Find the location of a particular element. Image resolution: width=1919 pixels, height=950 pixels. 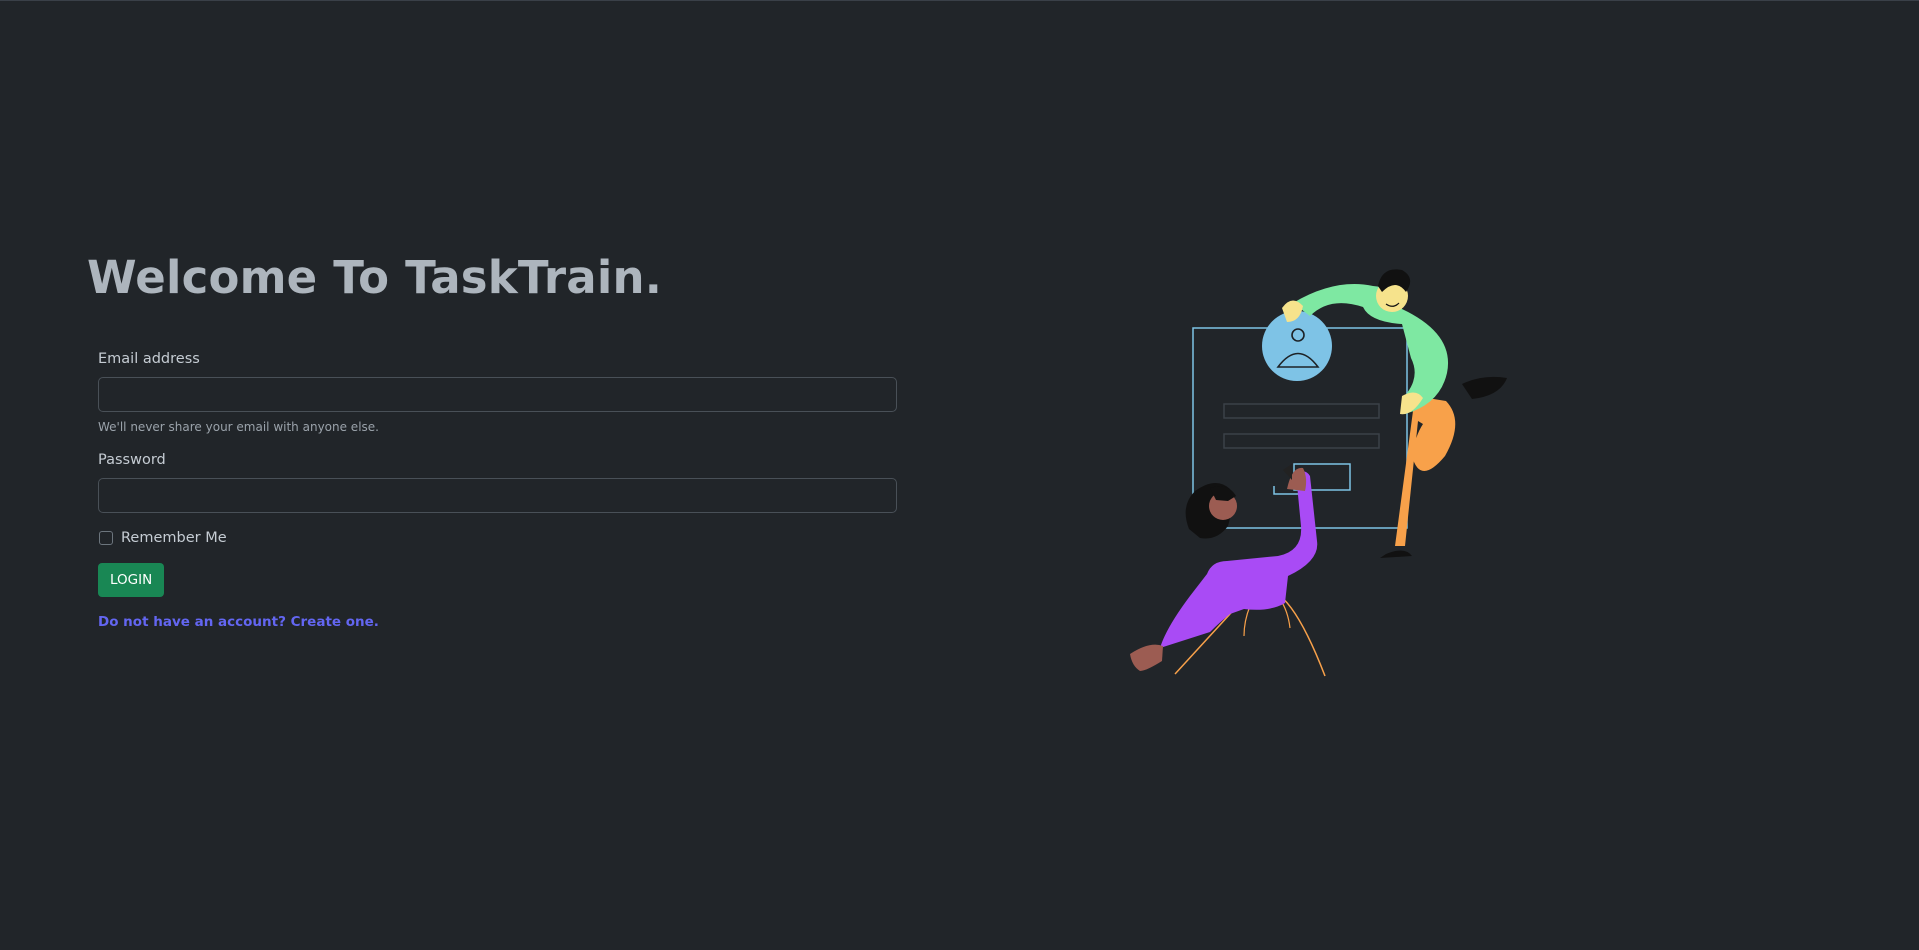

email-label: Email address is located at coordinates (149, 359).